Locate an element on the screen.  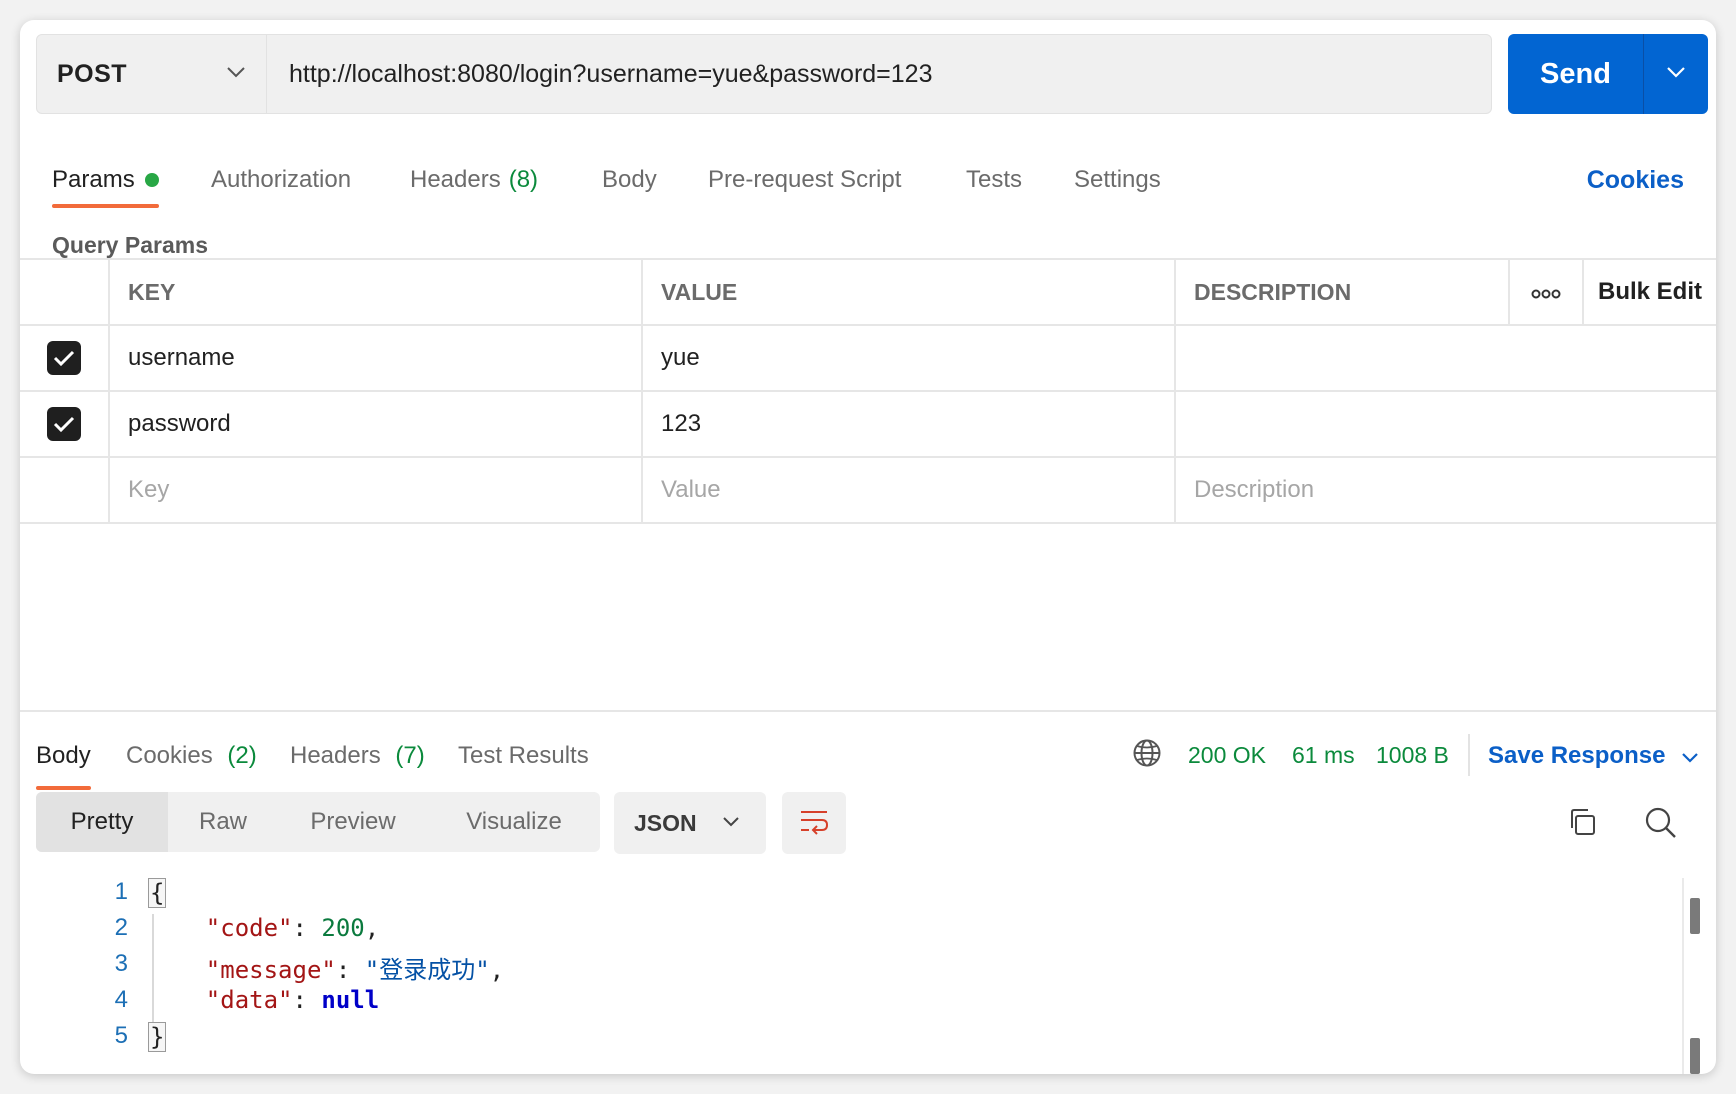
response-tab-headers: Headers (7) is located at coordinates (357, 756).